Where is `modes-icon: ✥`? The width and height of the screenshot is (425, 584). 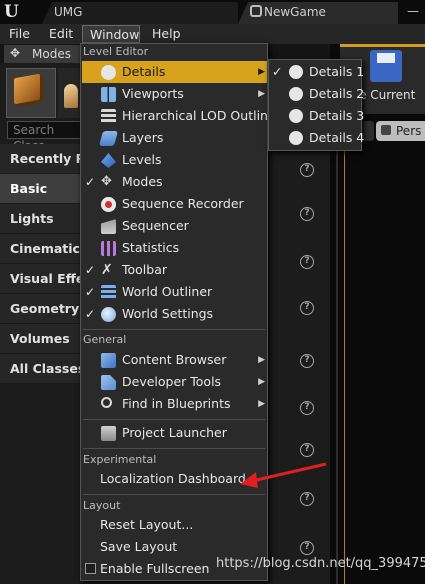 modes-icon: ✥ is located at coordinates (106, 181).